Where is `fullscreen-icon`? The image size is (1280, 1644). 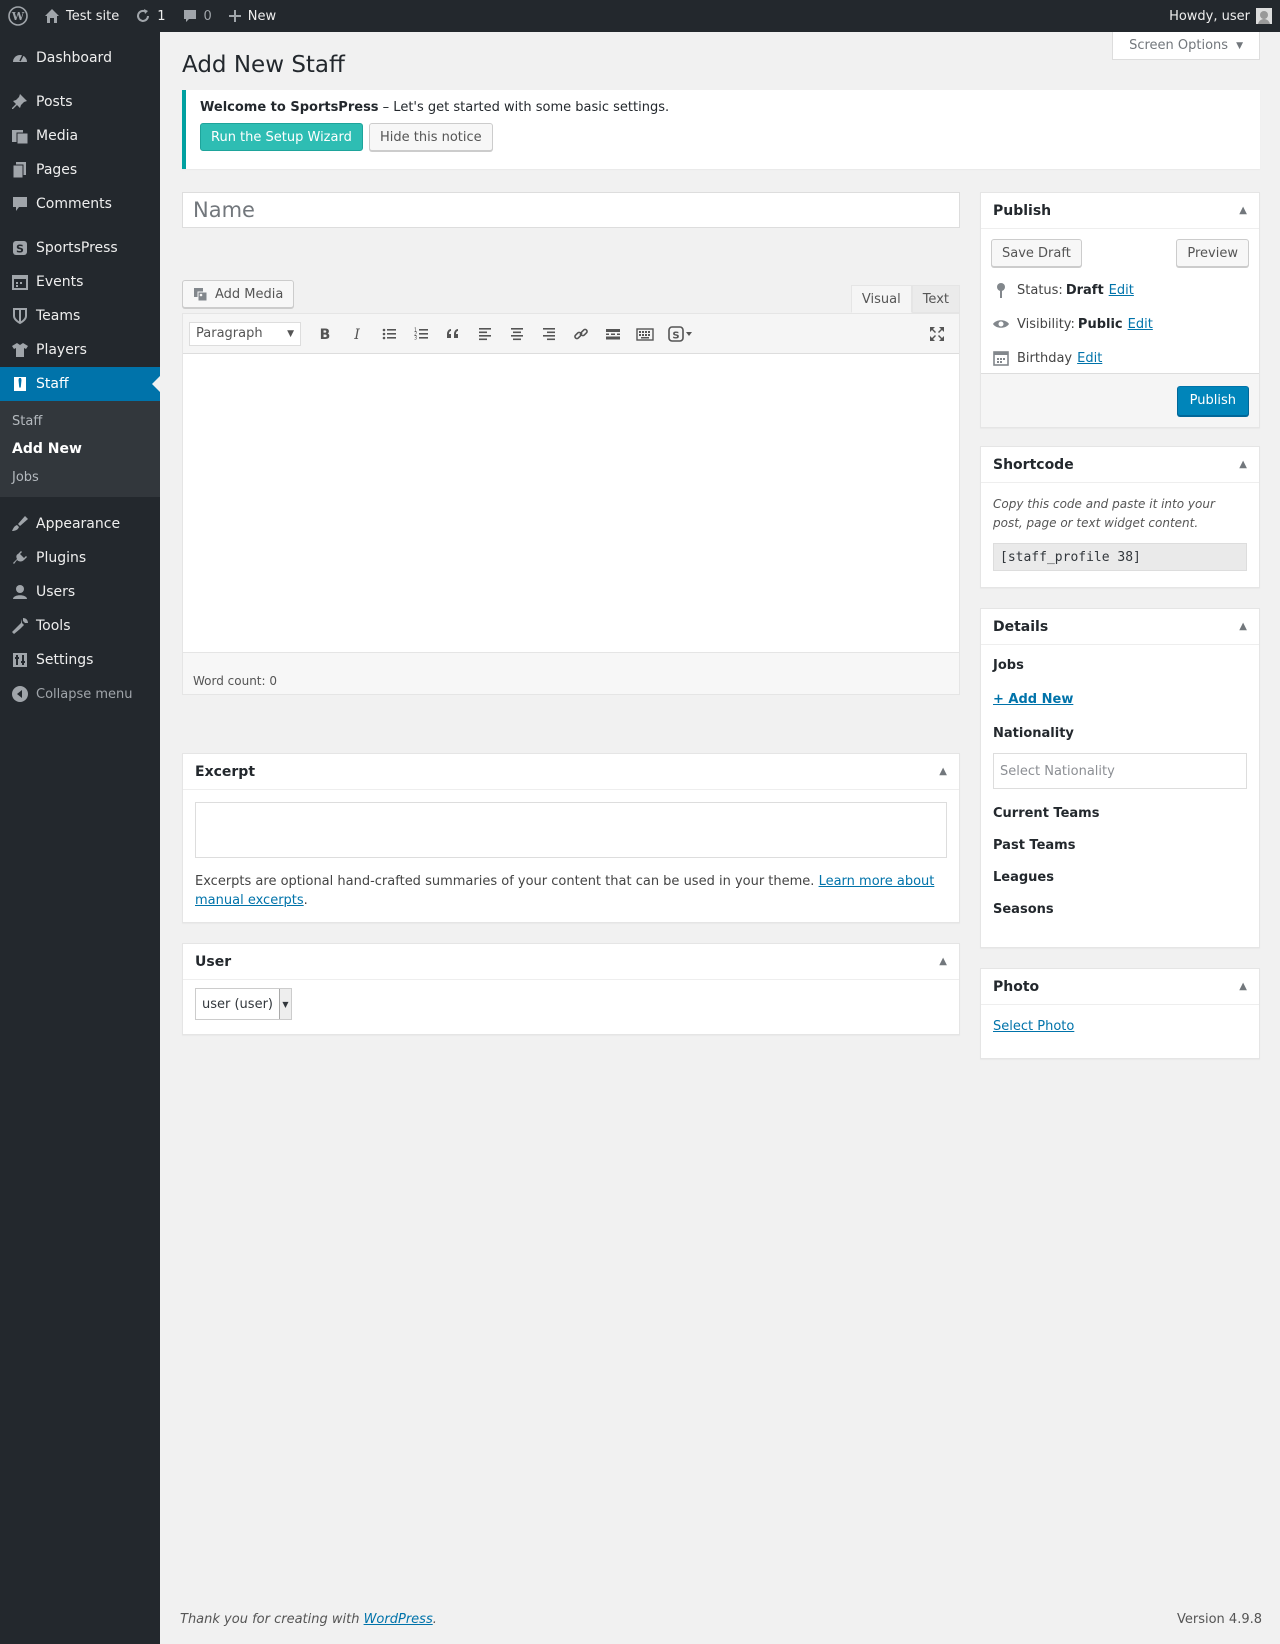 fullscreen-icon is located at coordinates (937, 334).